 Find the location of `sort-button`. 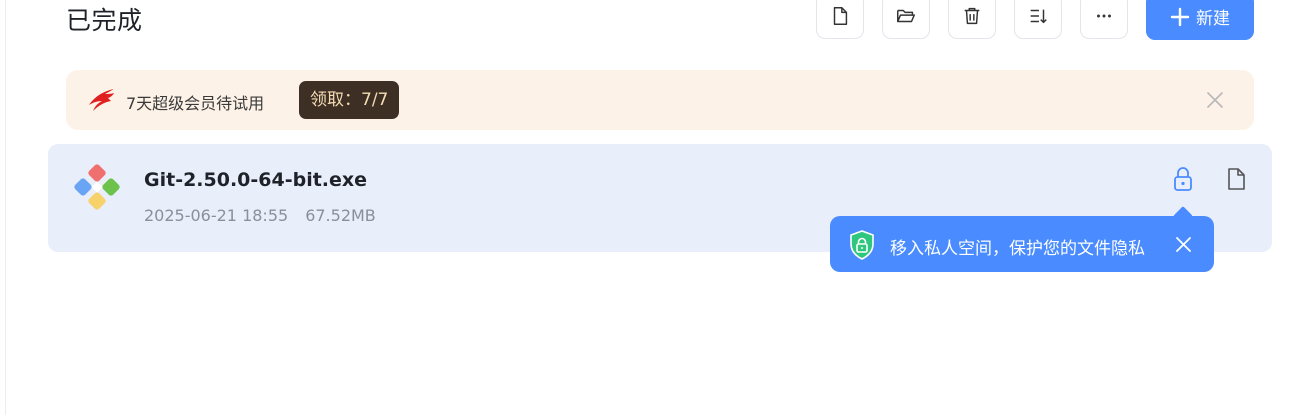

sort-button is located at coordinates (1038, 19).